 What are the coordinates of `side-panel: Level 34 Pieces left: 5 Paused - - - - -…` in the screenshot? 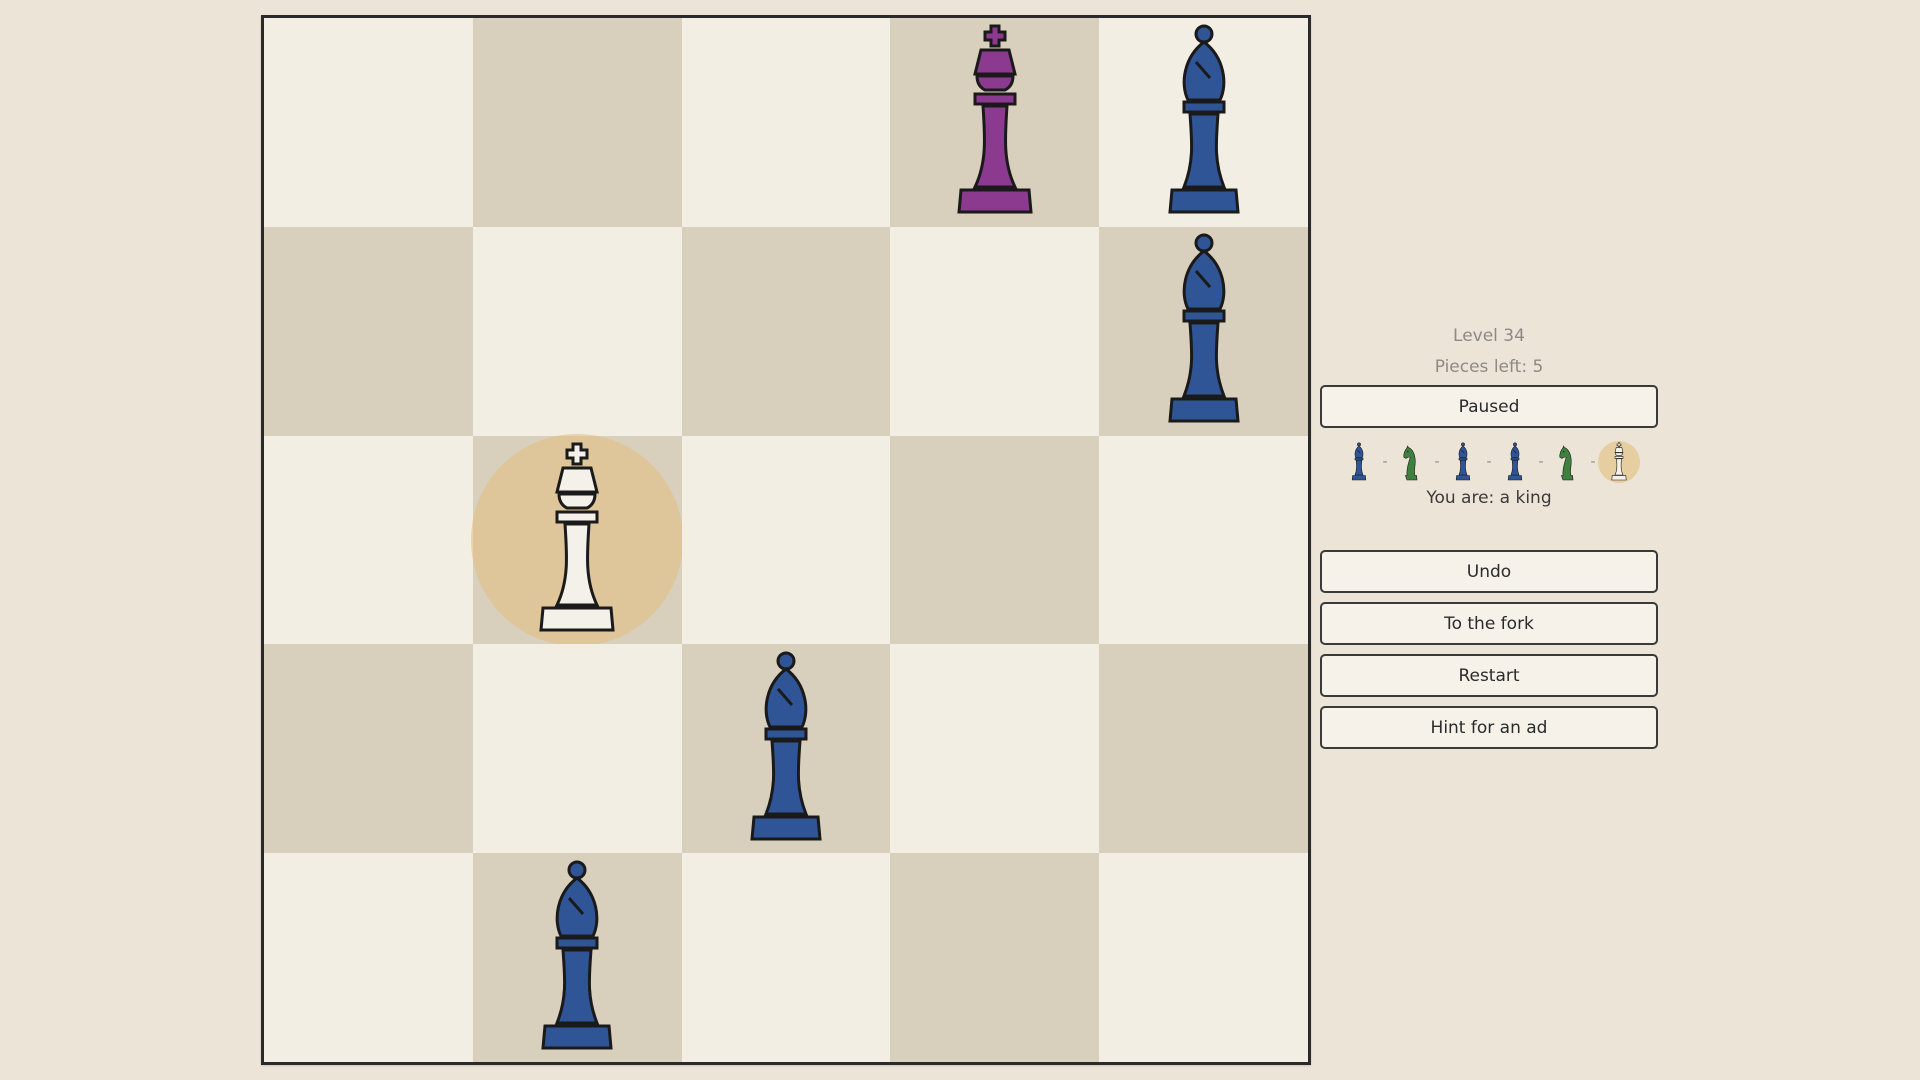 It's located at (1489, 534).